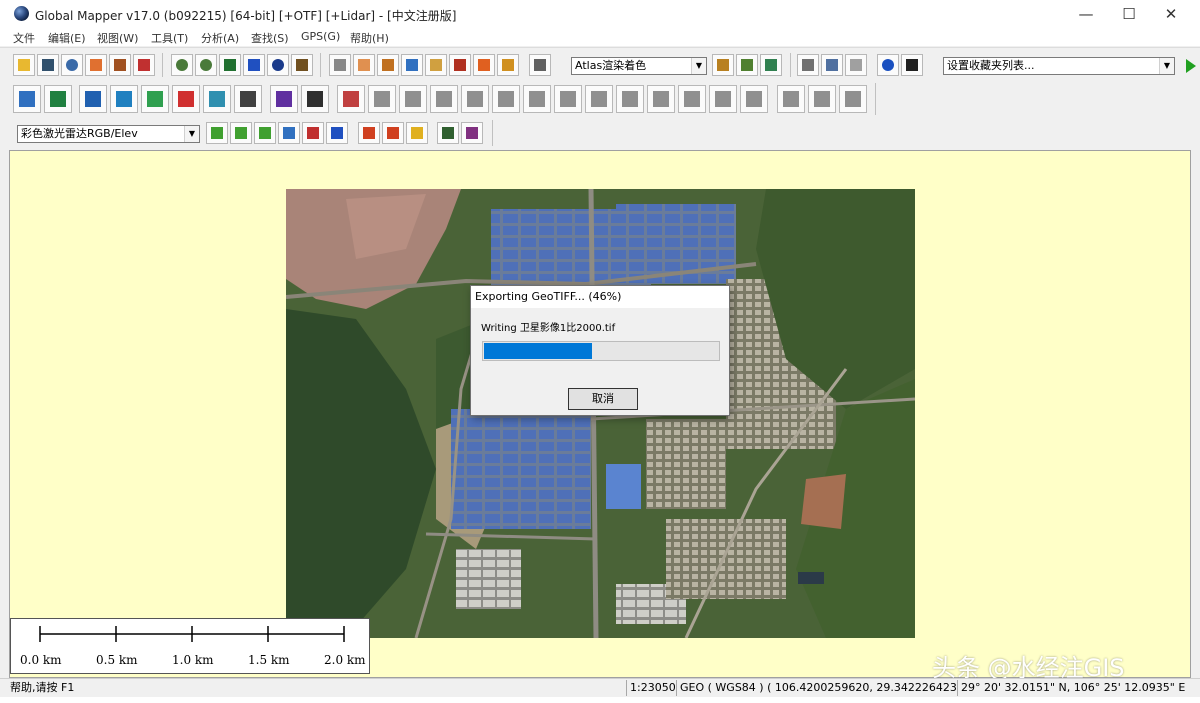  I want to click on lidar-mv-icon, so click(241, 133).